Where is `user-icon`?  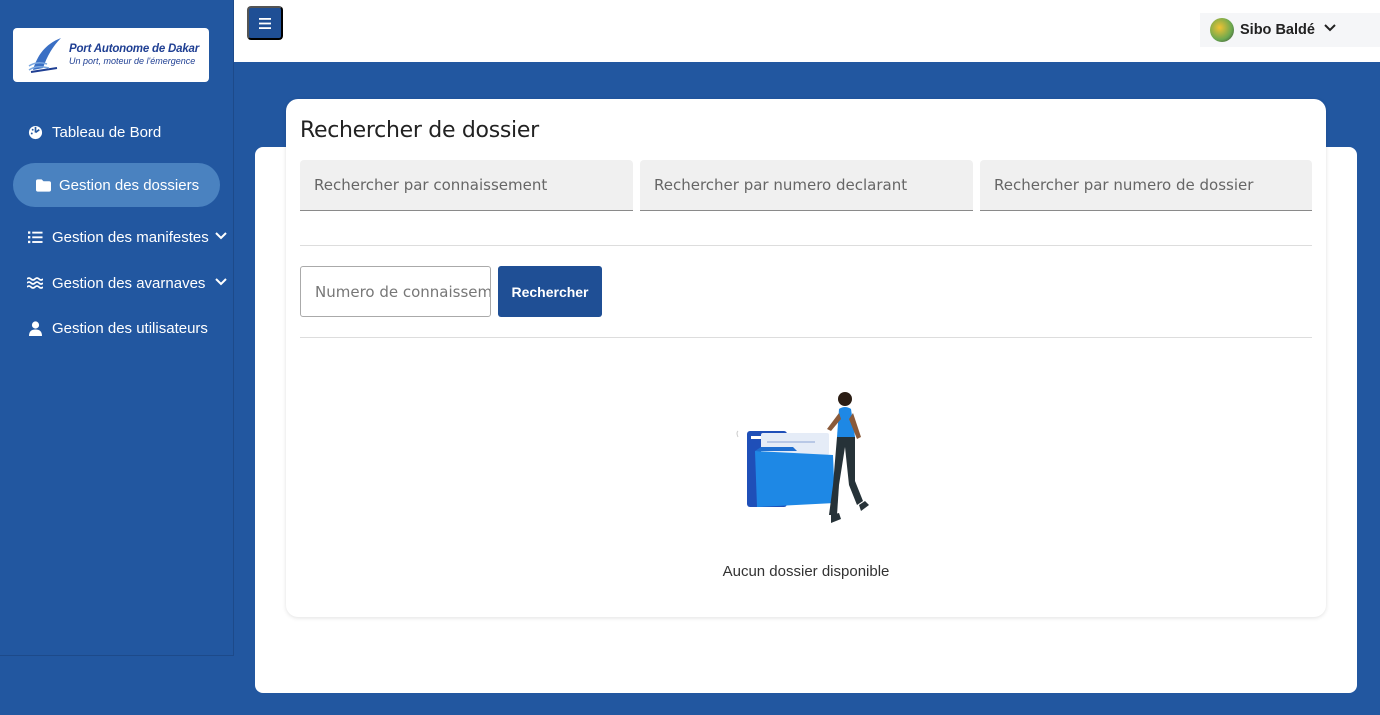
user-icon is located at coordinates (35, 328).